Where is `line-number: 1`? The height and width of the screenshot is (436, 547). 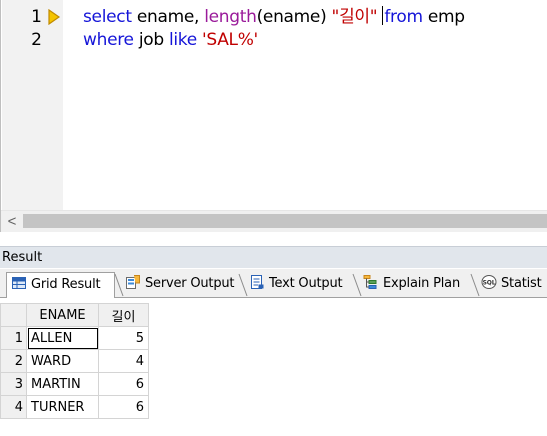
line-number: 1 is located at coordinates (36, 17).